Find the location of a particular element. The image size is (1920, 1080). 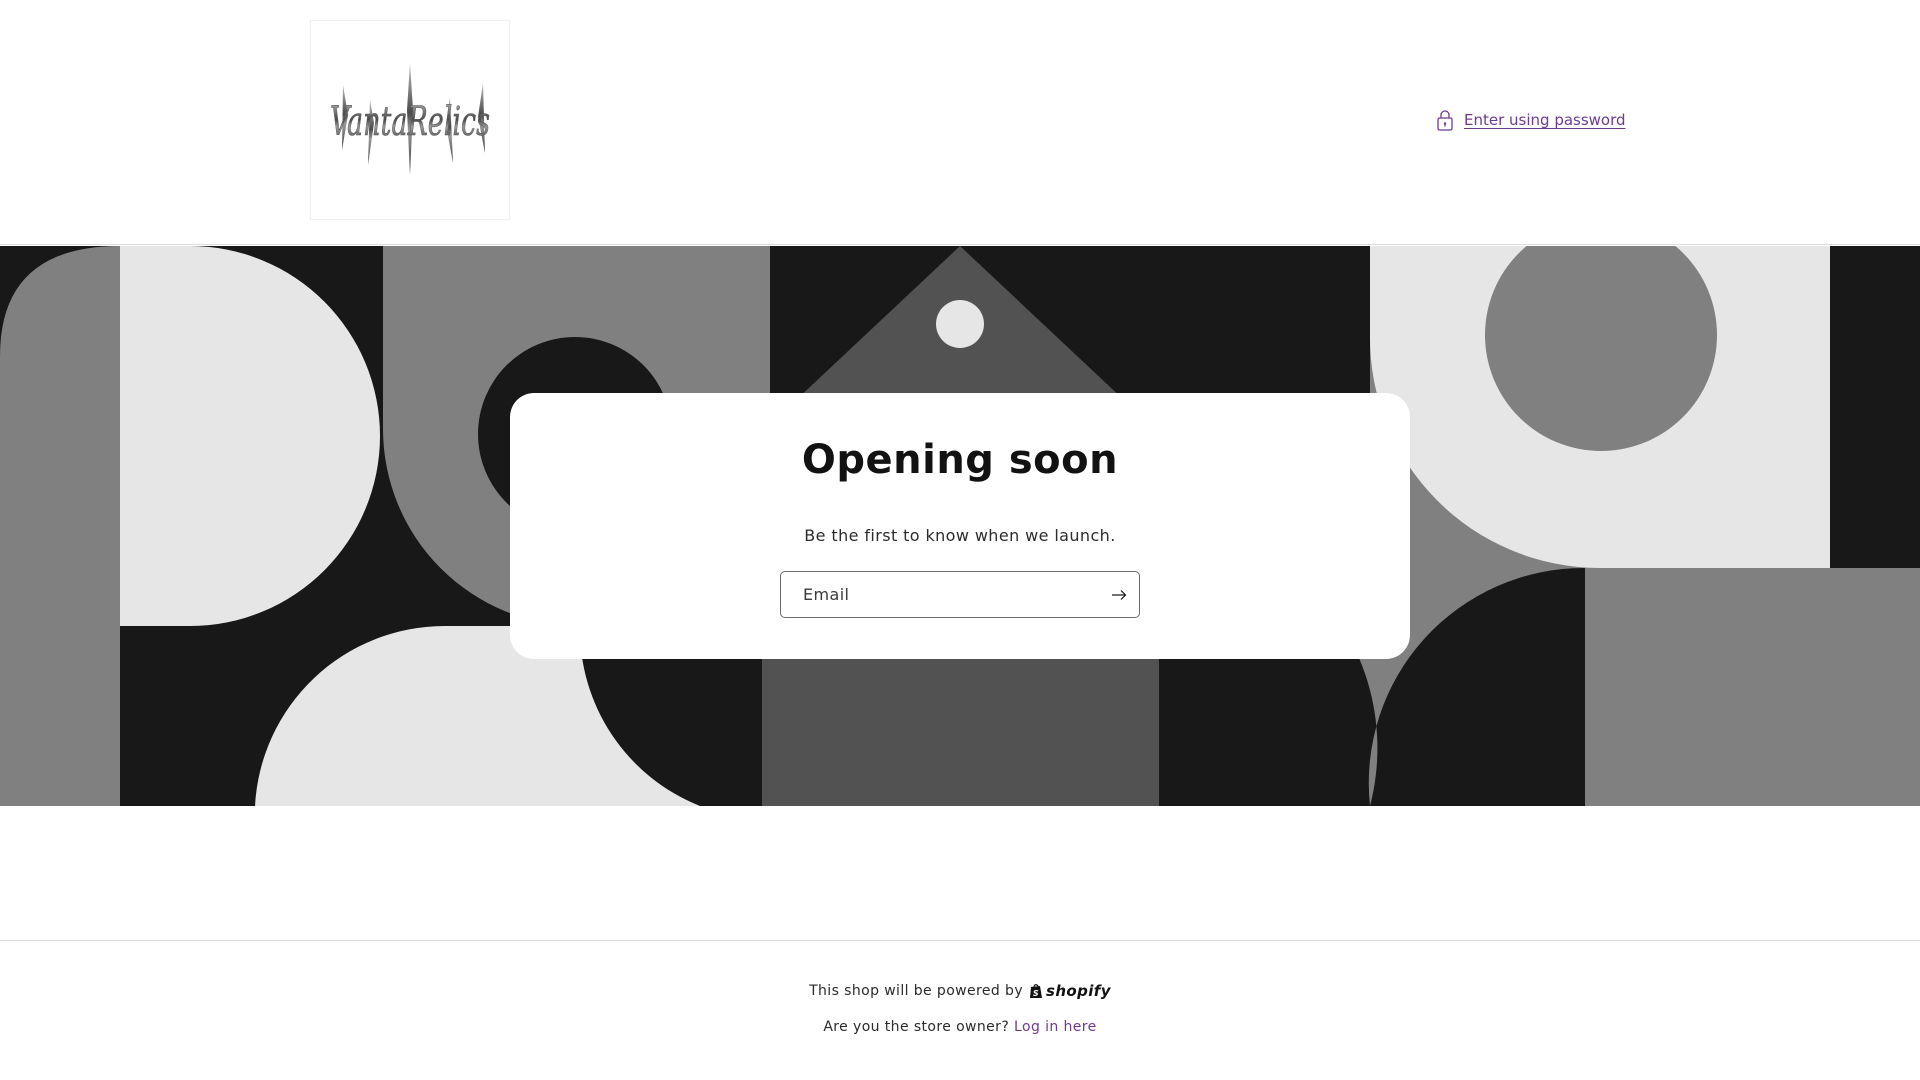

email-field is located at coordinates (960, 594).